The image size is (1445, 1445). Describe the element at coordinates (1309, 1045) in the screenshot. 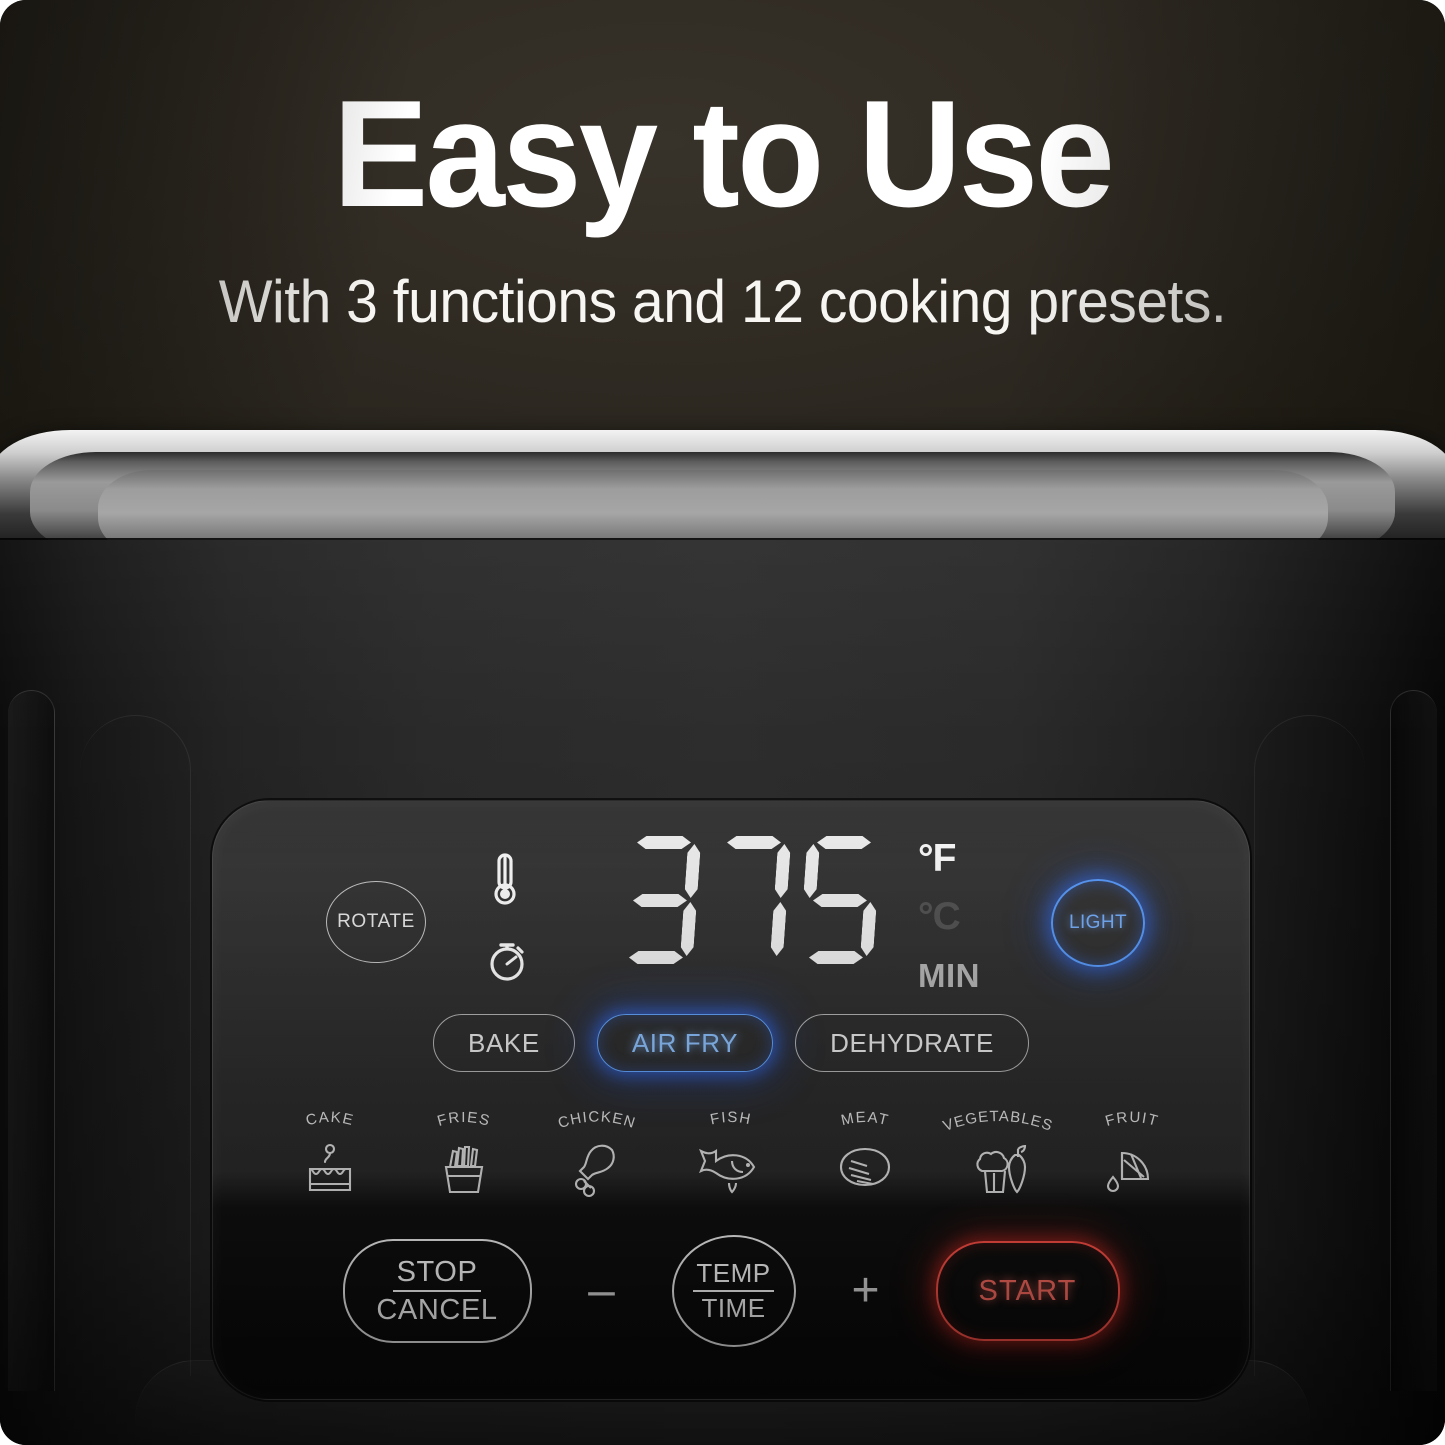

I see `body-side-panel-right` at that location.